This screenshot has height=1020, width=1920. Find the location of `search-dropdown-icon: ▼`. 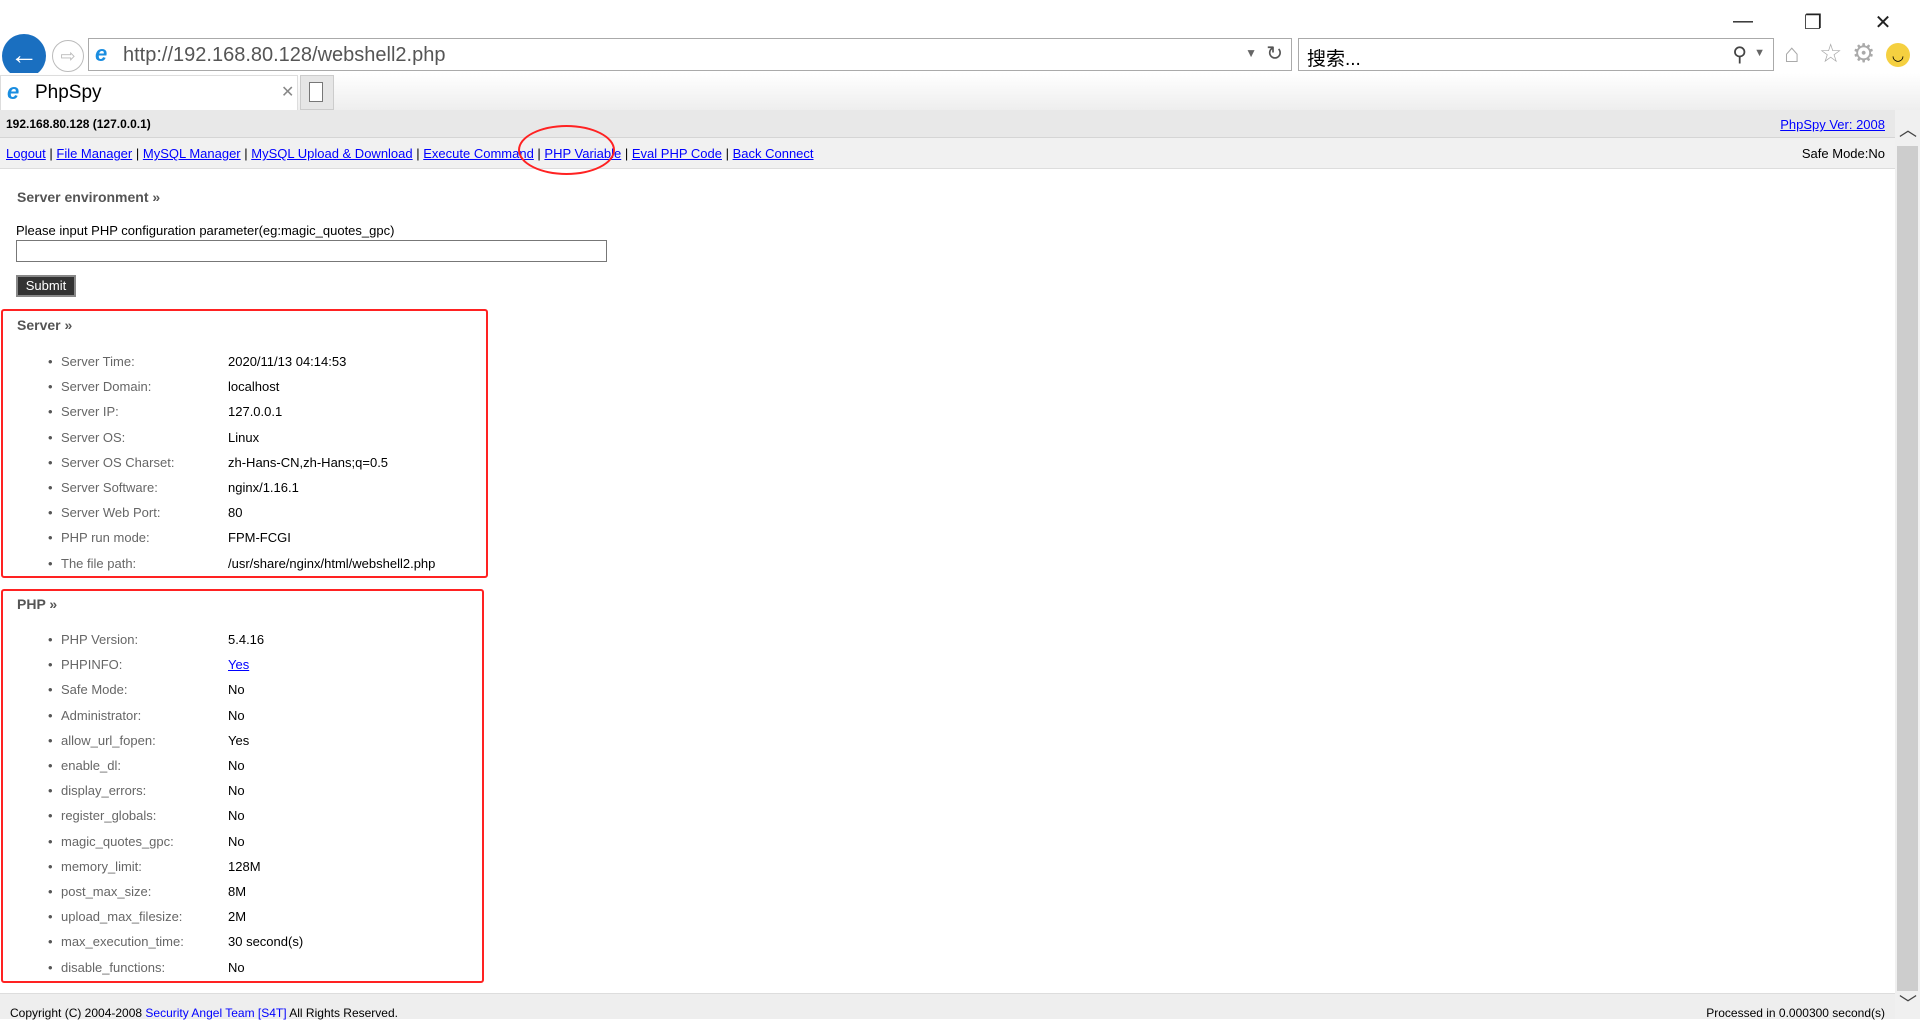

search-dropdown-icon: ▼ is located at coordinates (1759, 53).